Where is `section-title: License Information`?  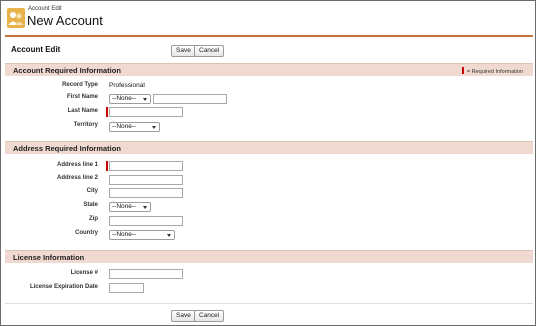 section-title: License Information is located at coordinates (49, 257).